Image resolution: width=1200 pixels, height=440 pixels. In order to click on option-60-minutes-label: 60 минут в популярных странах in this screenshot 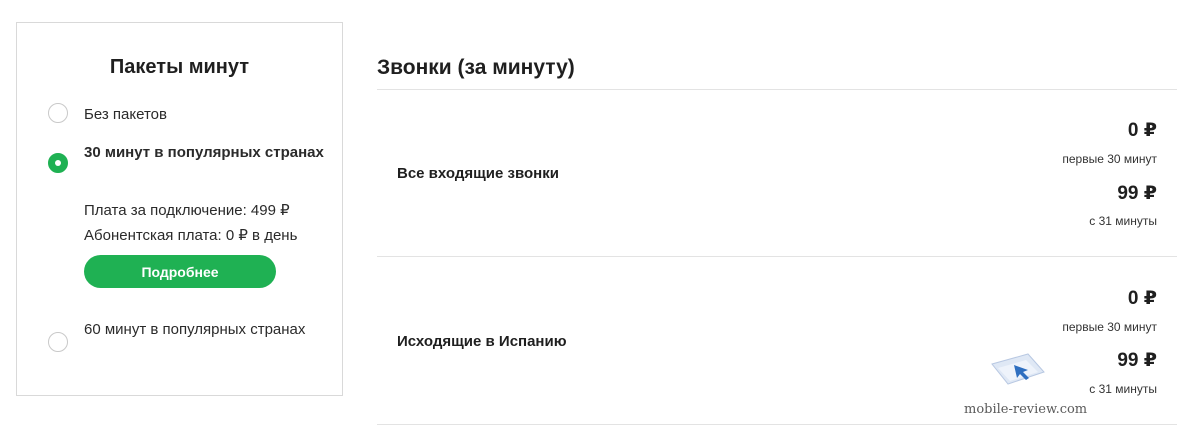, I will do `click(204, 329)`.